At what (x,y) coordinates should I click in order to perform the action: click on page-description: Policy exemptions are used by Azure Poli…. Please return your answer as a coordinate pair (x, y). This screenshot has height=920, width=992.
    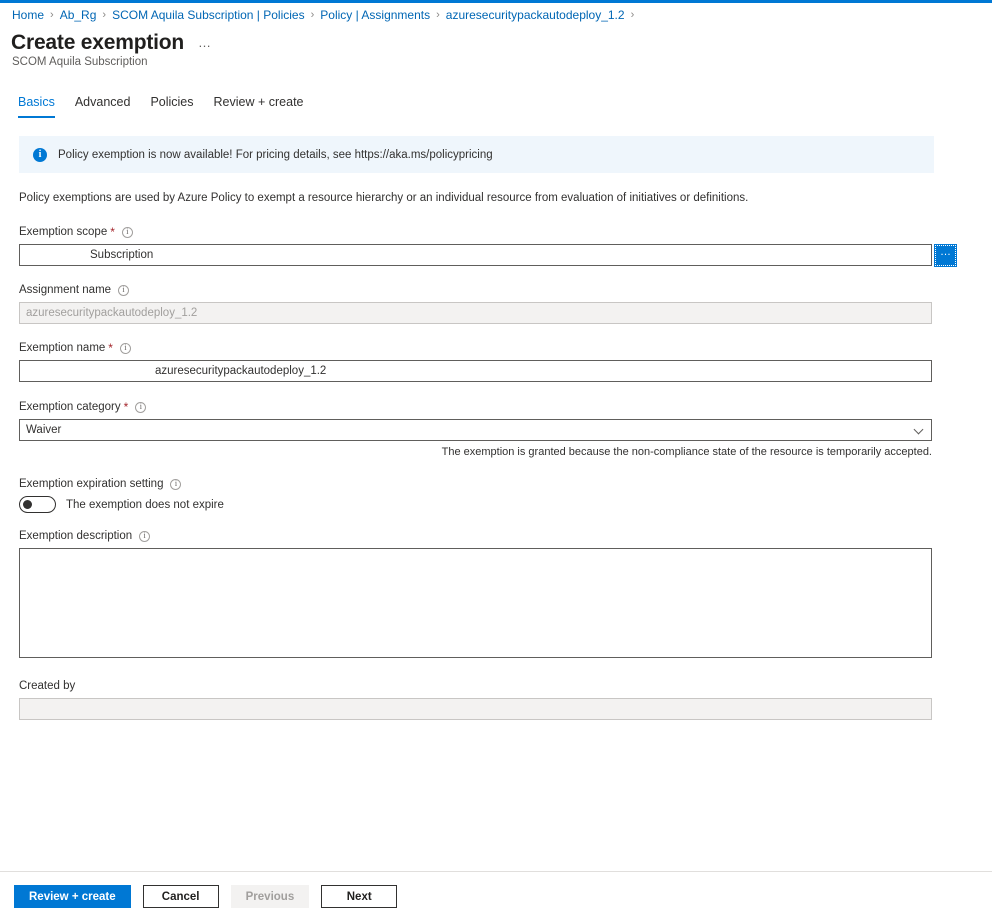
    Looking at the image, I should click on (384, 198).